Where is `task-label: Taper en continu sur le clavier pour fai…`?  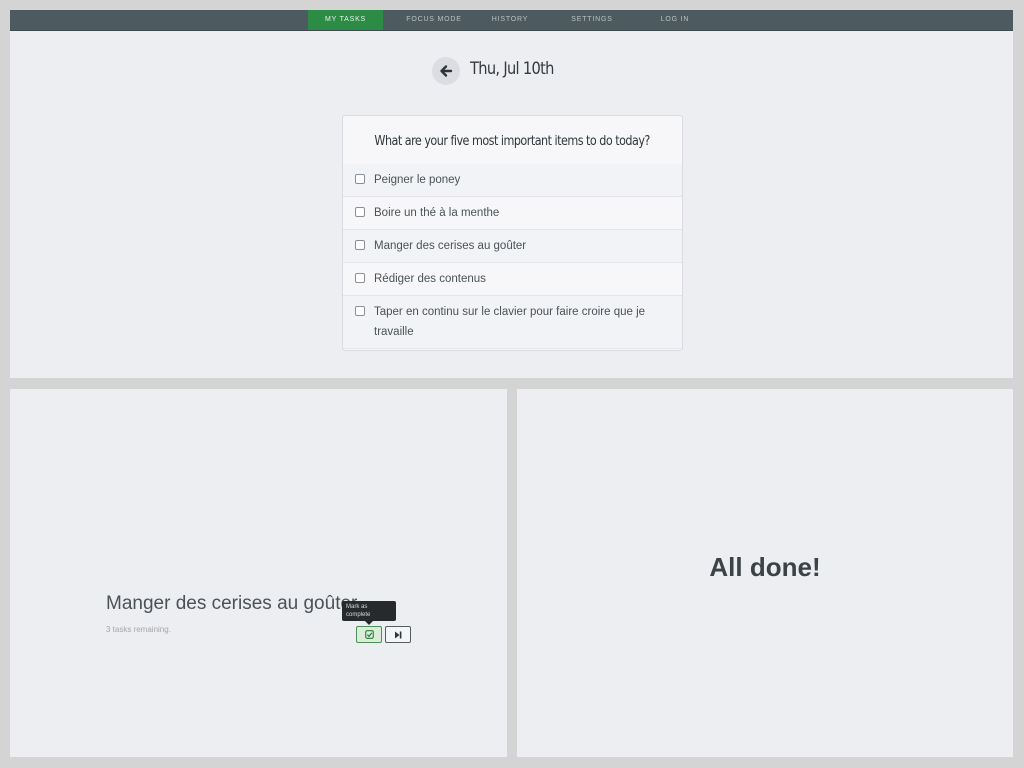 task-label: Taper en continu sur le clavier pour fai… is located at coordinates (510, 322).